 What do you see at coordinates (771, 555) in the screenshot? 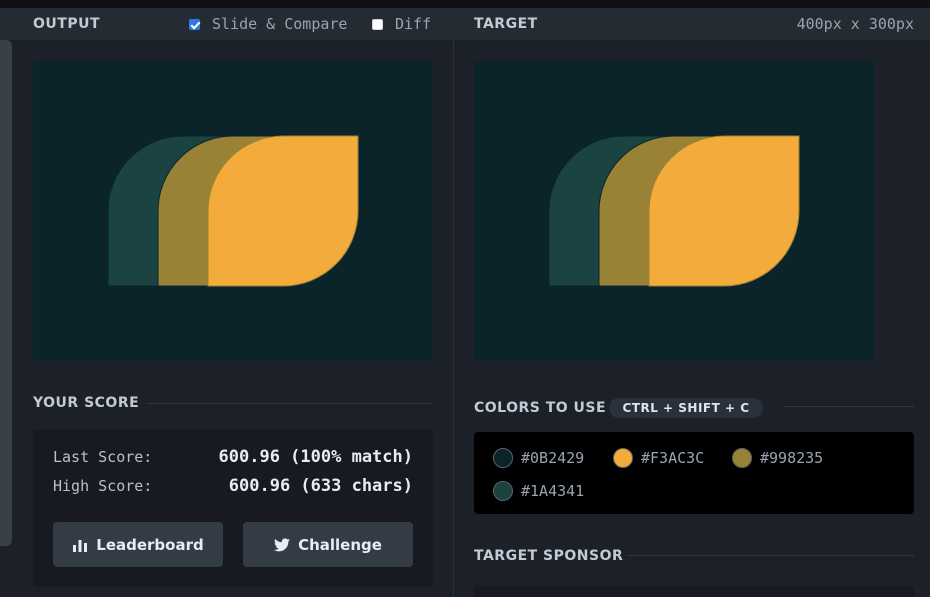
I see `sponsor-title-rule` at bounding box center [771, 555].